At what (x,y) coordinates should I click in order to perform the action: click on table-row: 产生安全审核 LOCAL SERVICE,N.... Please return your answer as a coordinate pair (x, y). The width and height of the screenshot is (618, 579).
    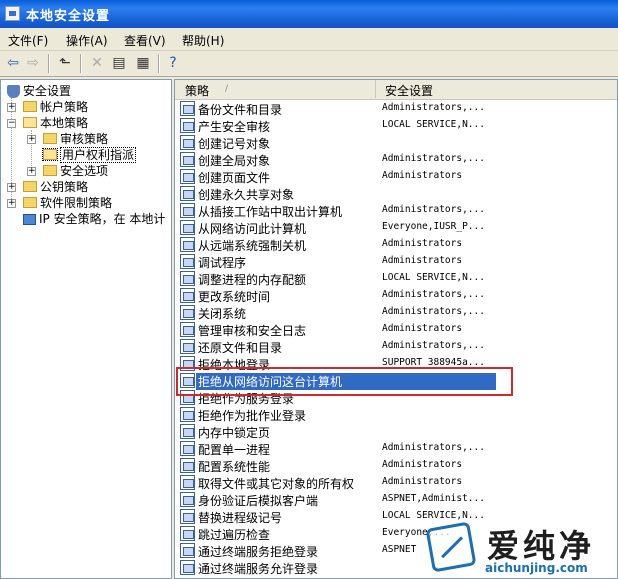
    Looking at the image, I should click on (396, 125).